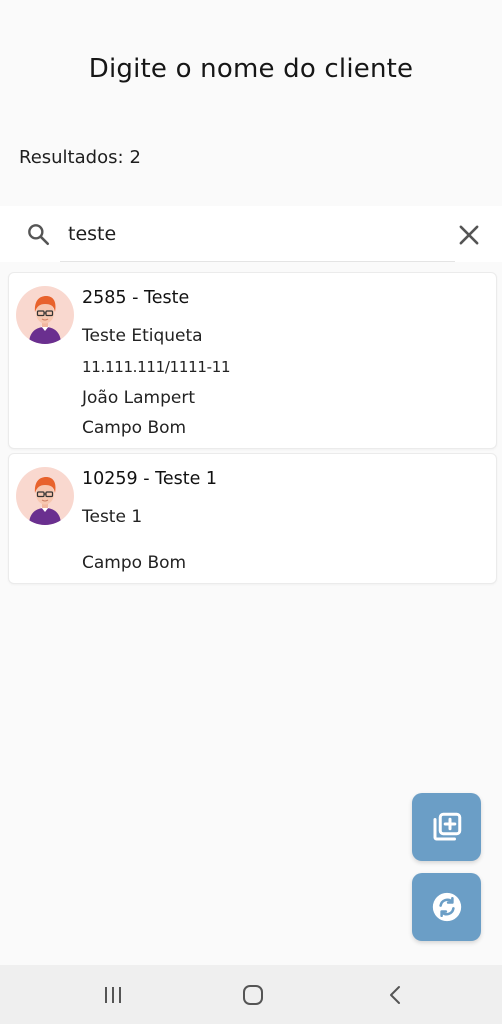 This screenshot has height=1024, width=502. I want to click on search-bar, so click(251, 234).